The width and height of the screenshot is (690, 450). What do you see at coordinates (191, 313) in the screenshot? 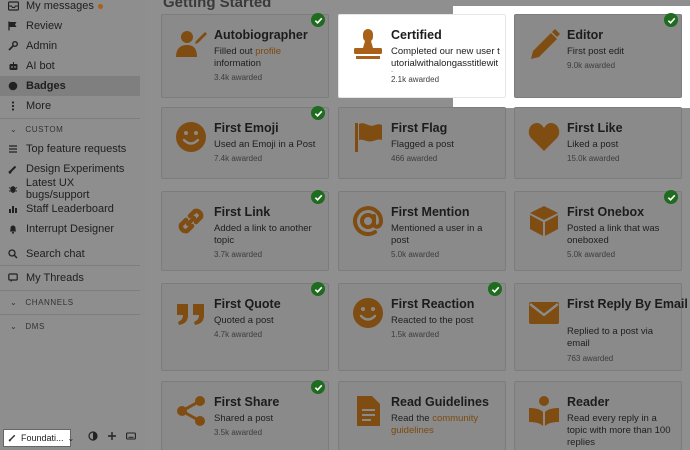
I see `quote-icon` at bounding box center [191, 313].